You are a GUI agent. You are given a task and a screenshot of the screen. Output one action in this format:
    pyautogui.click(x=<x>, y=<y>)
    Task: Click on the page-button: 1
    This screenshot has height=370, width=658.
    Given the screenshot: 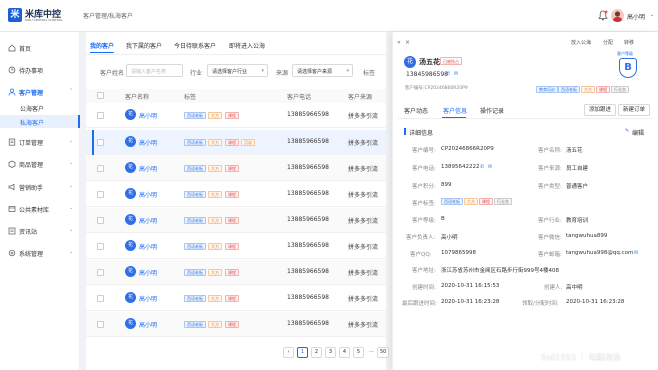 What is the action you would take?
    pyautogui.click(x=302, y=352)
    